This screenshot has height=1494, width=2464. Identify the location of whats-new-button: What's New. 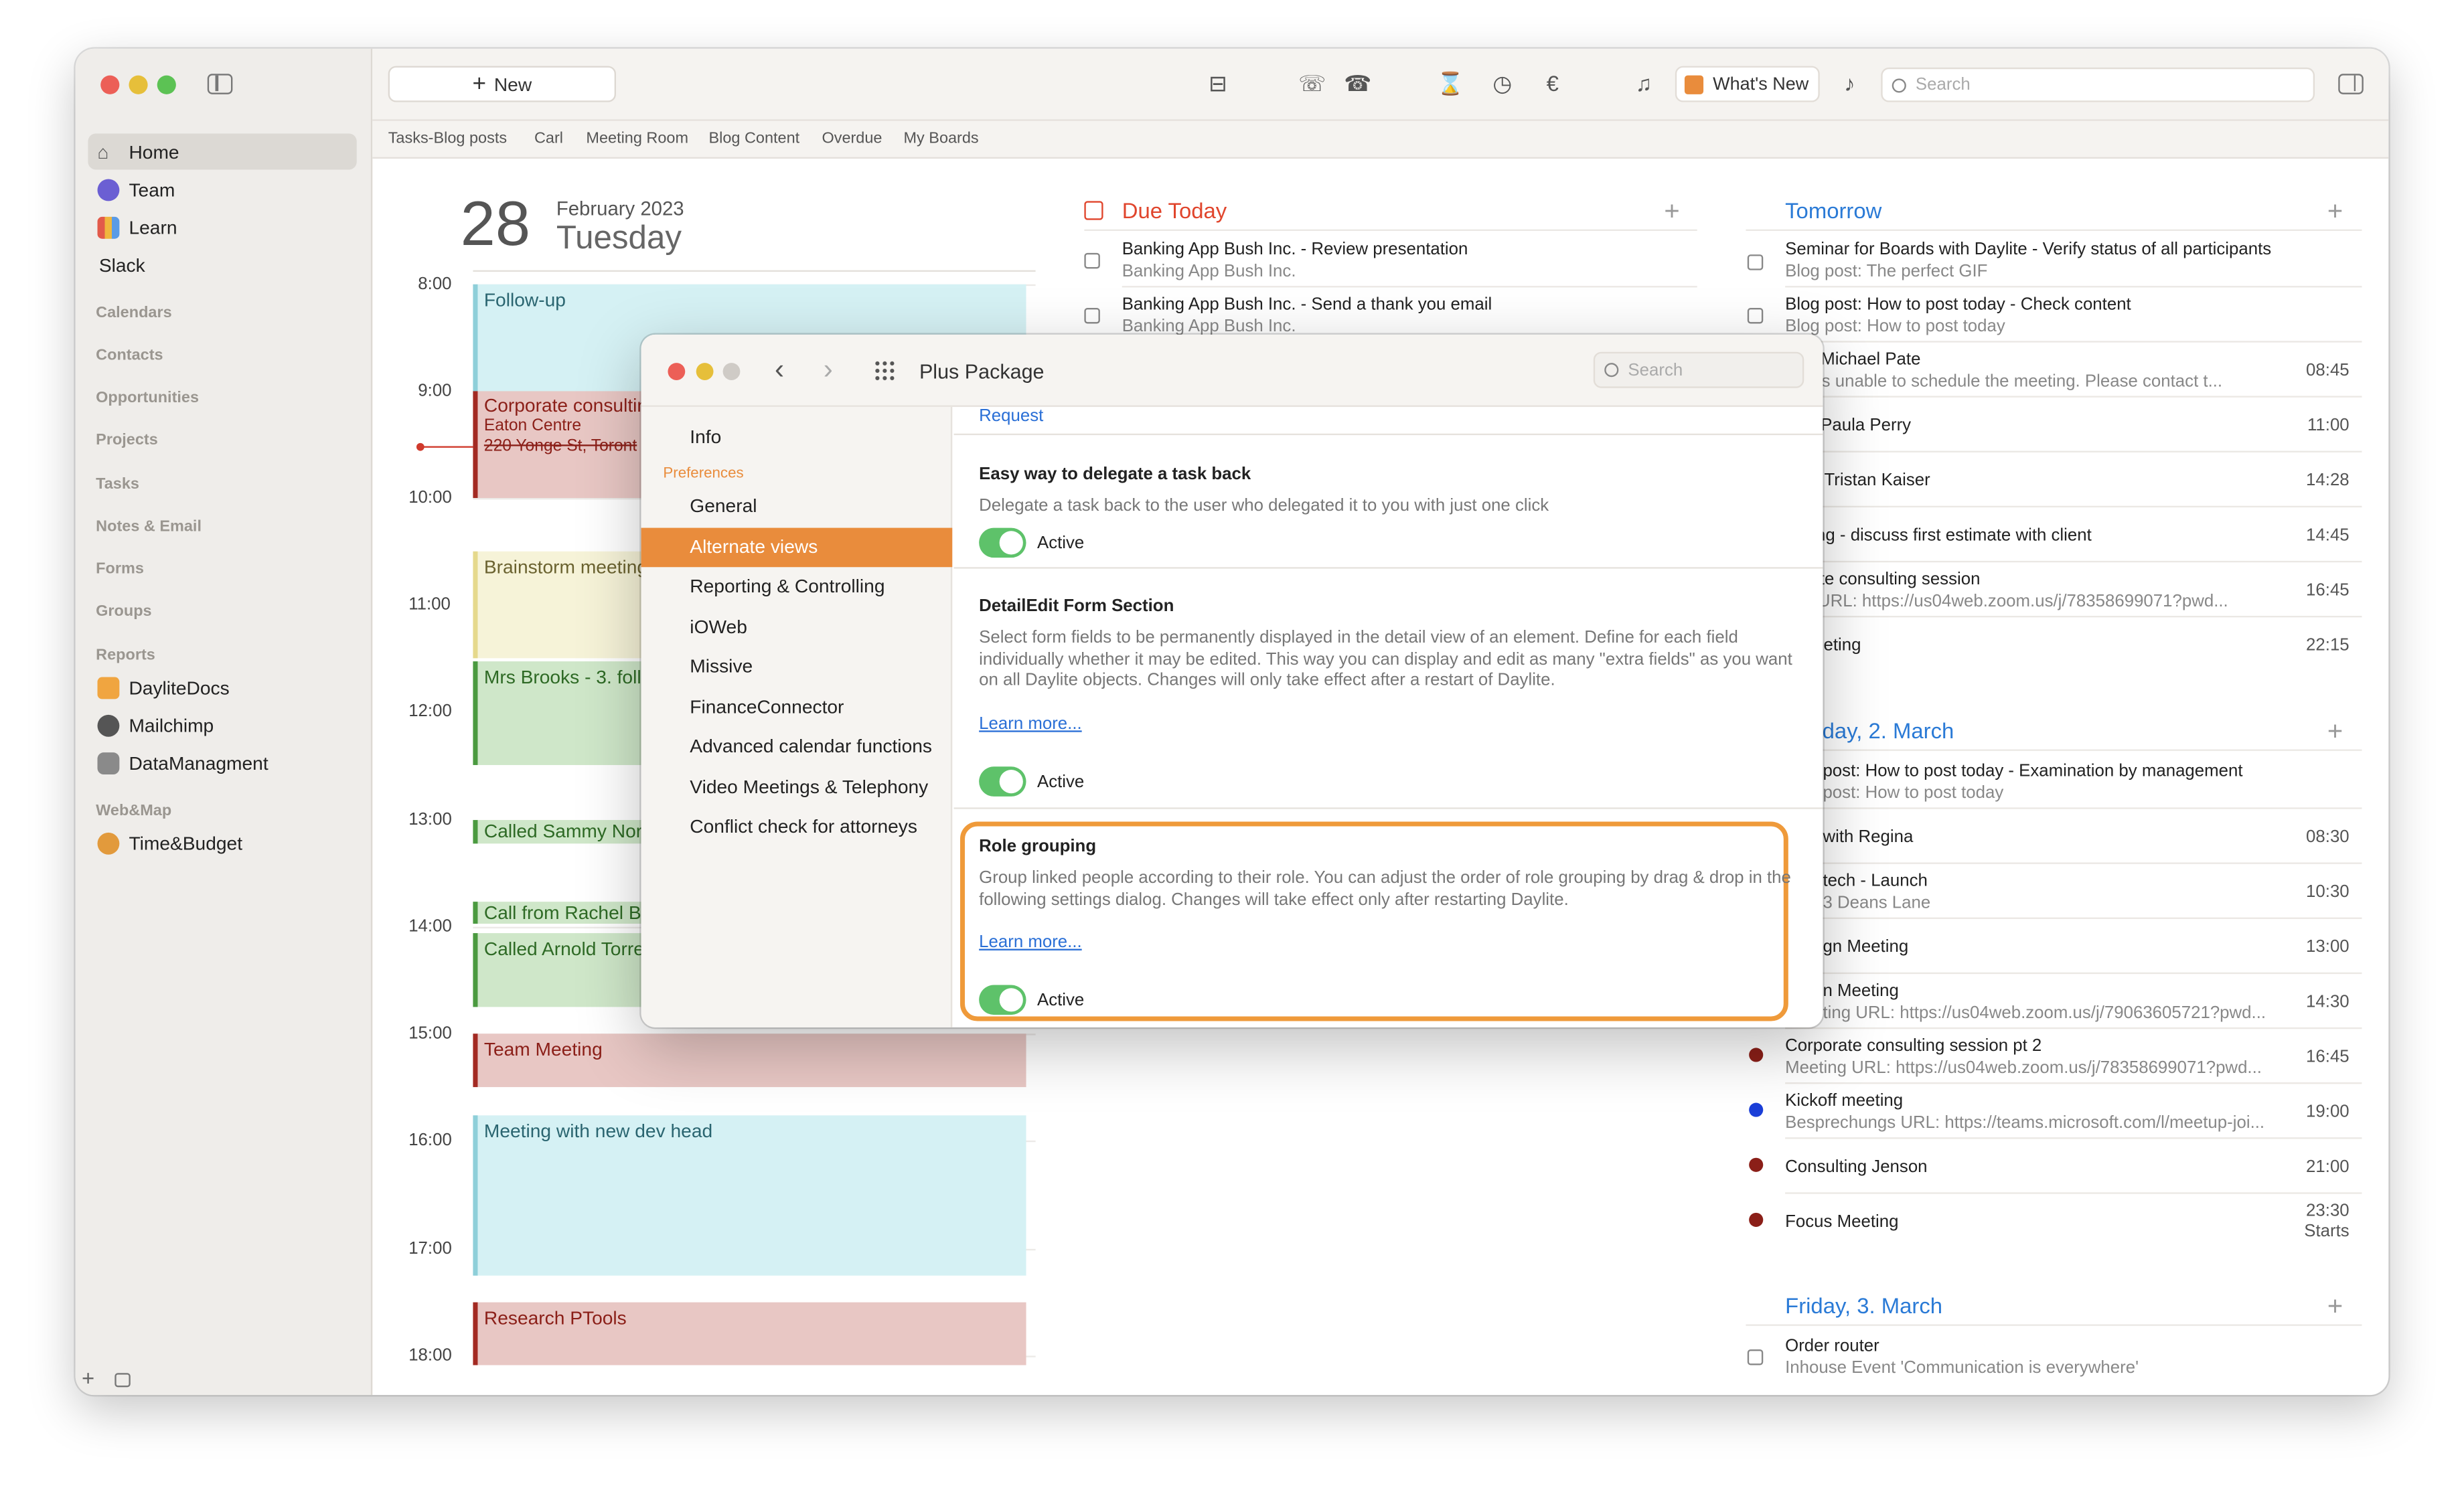
(1747, 84).